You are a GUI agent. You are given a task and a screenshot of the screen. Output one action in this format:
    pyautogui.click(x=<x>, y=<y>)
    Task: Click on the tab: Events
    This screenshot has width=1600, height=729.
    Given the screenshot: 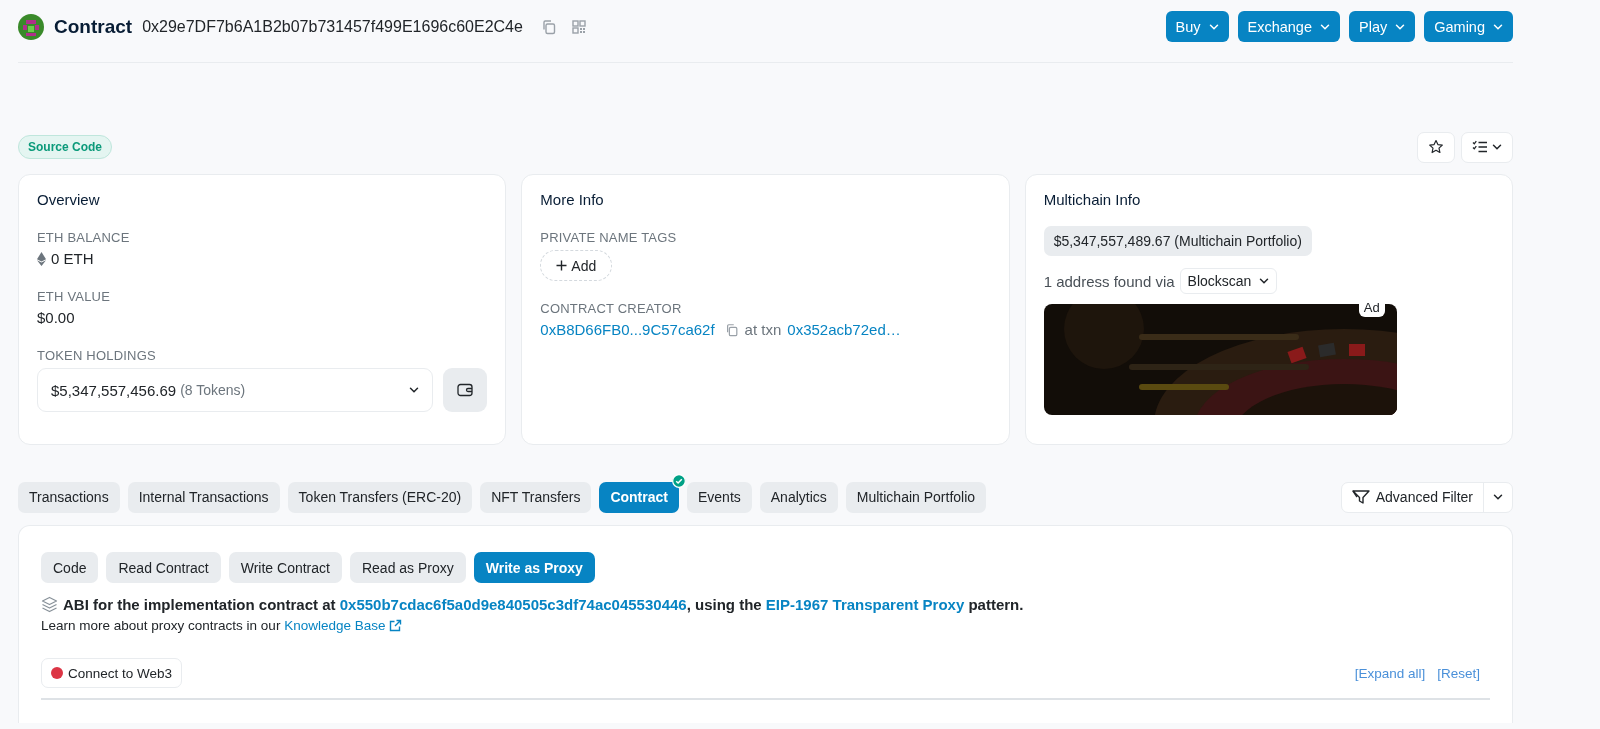 What is the action you would take?
    pyautogui.click(x=719, y=497)
    